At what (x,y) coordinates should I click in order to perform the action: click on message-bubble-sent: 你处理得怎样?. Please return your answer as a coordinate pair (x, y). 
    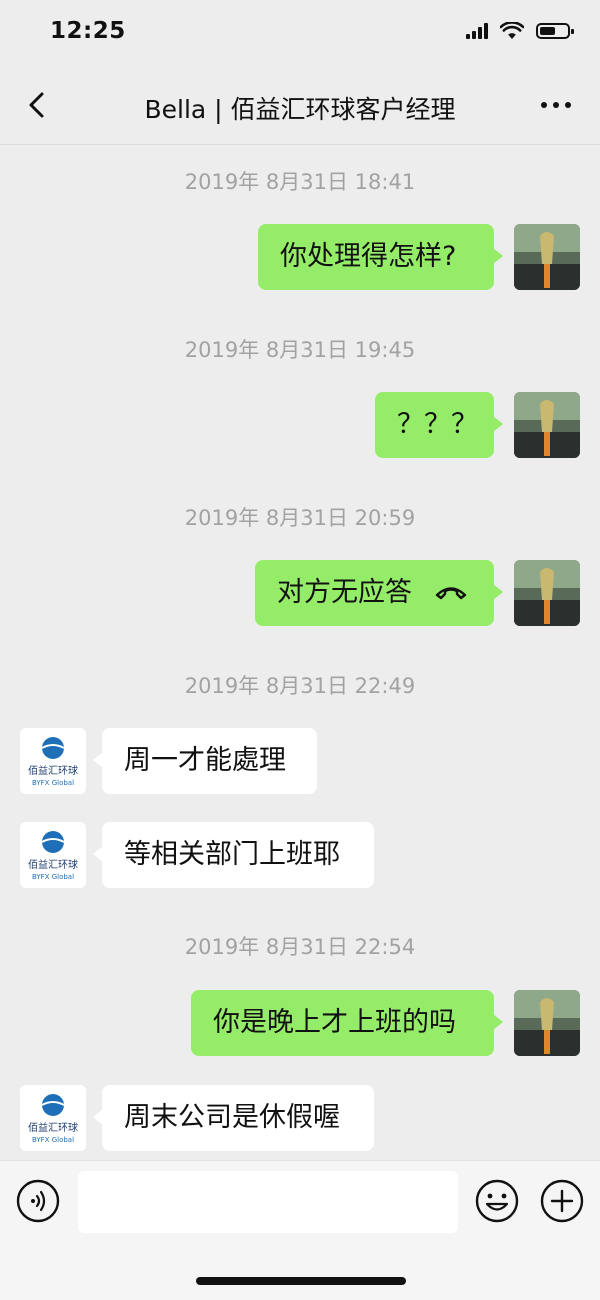
    Looking at the image, I should click on (380, 257).